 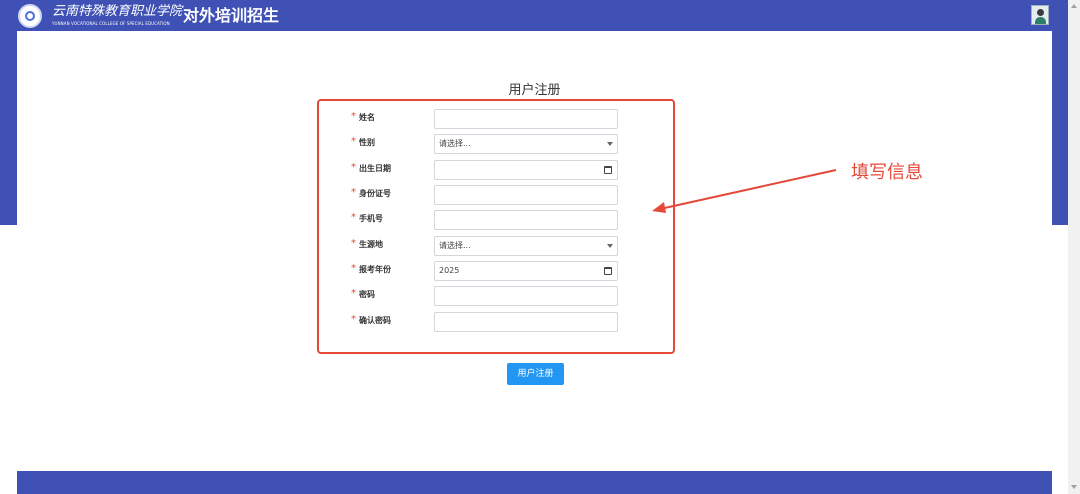 What do you see at coordinates (744, 191) in the screenshot?
I see `annotation-arrow` at bounding box center [744, 191].